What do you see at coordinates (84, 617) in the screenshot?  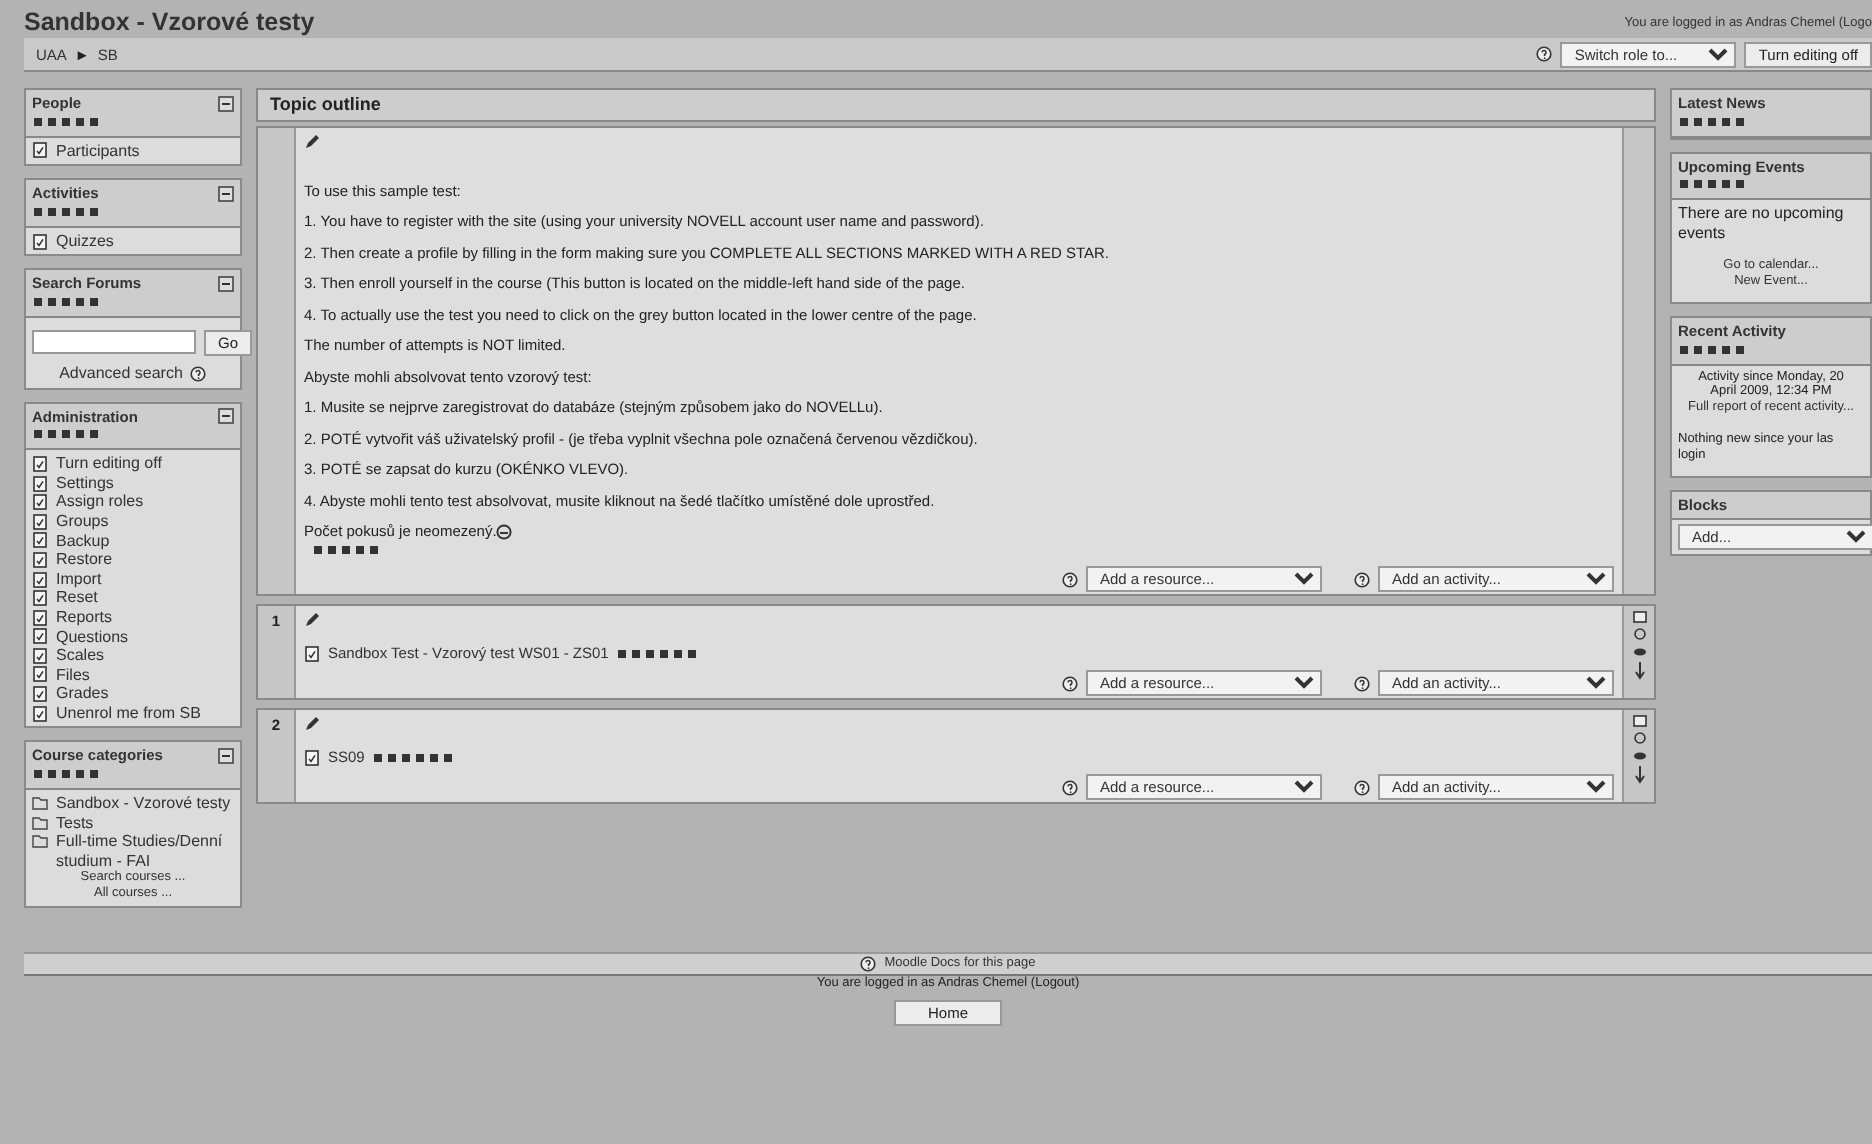 I see `block-link: Reports` at bounding box center [84, 617].